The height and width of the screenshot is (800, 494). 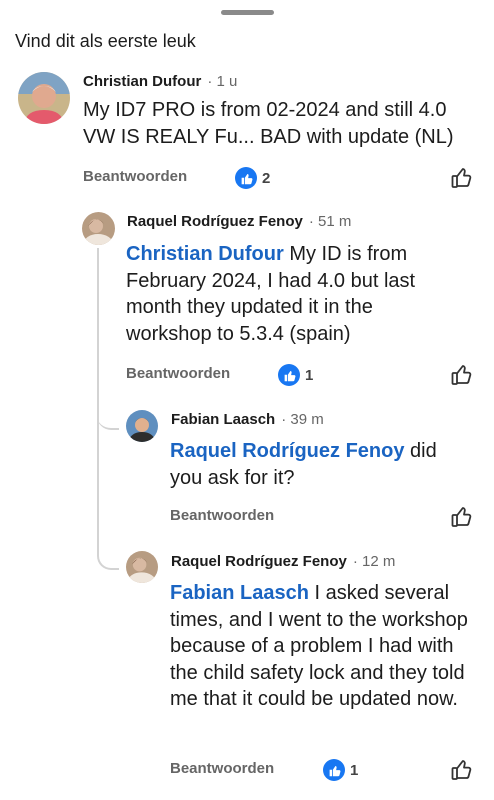 I want to click on reaction-count: 2, so click(x=266, y=178).